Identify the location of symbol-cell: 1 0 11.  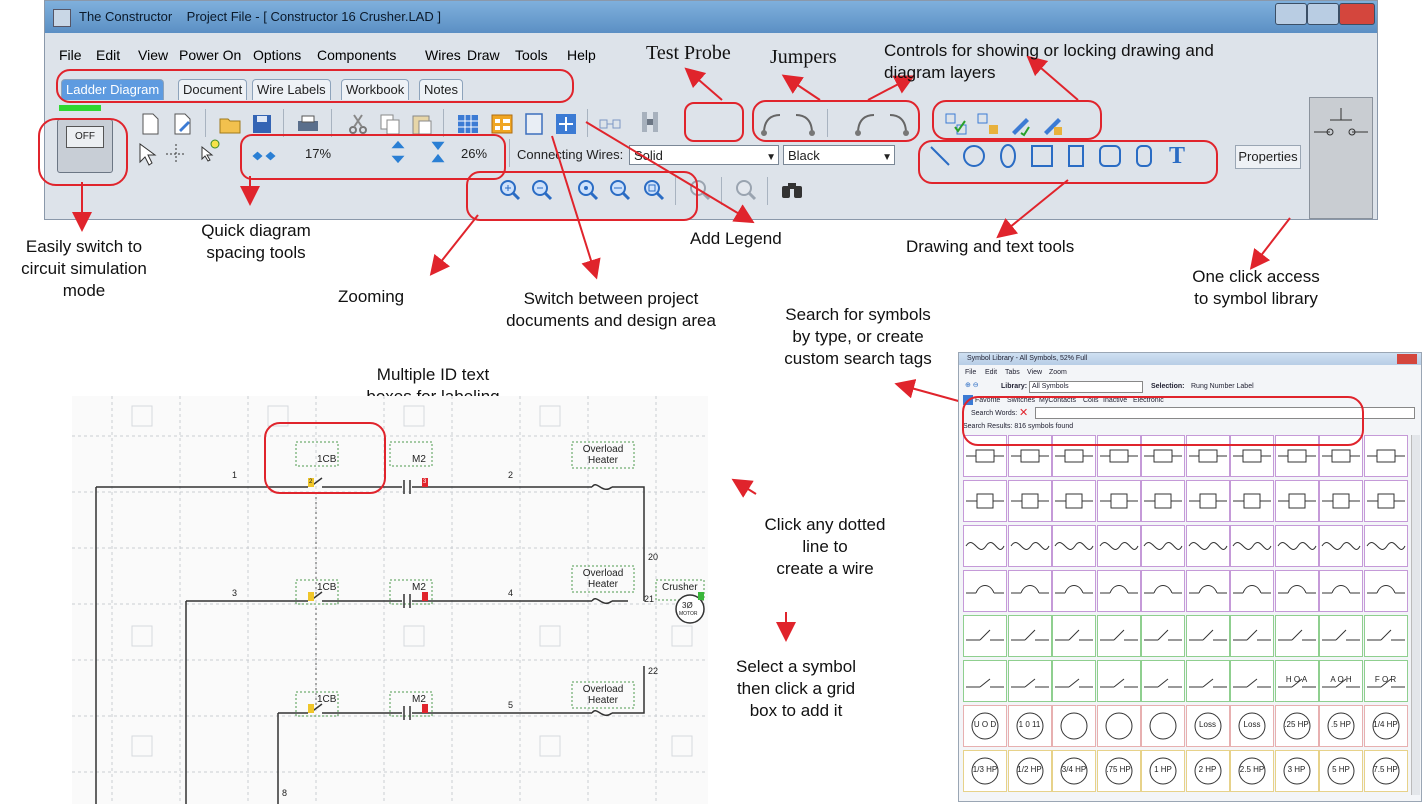
(1029, 726).